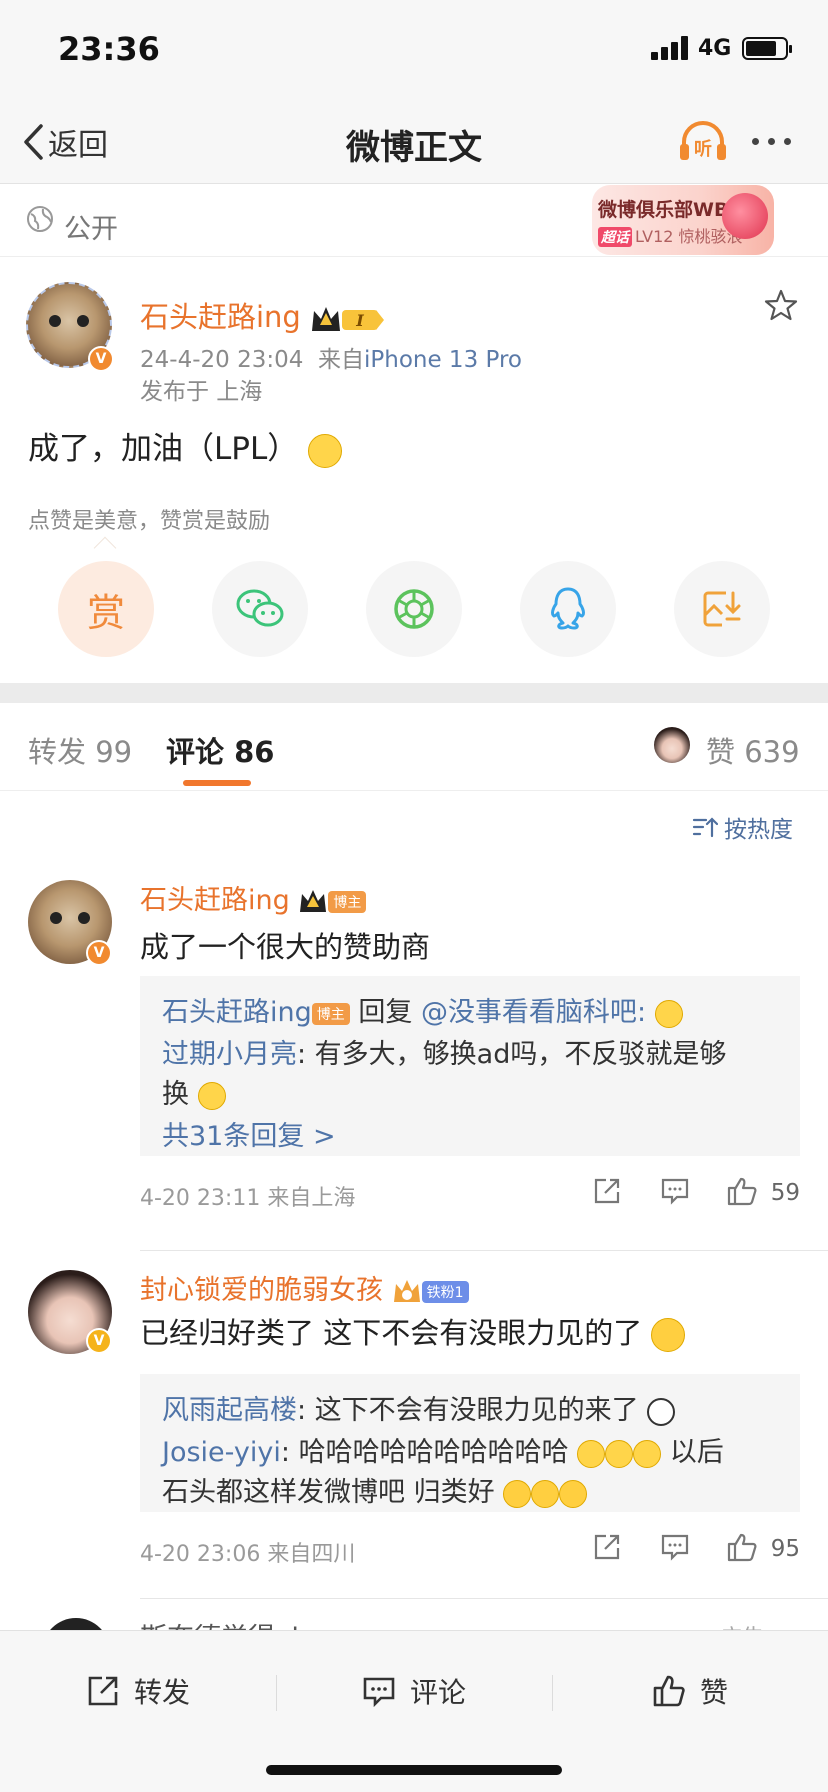 This screenshot has height=1792, width=828. Describe the element at coordinates (313, 900) in the screenshot. I see `crown-icon` at that location.